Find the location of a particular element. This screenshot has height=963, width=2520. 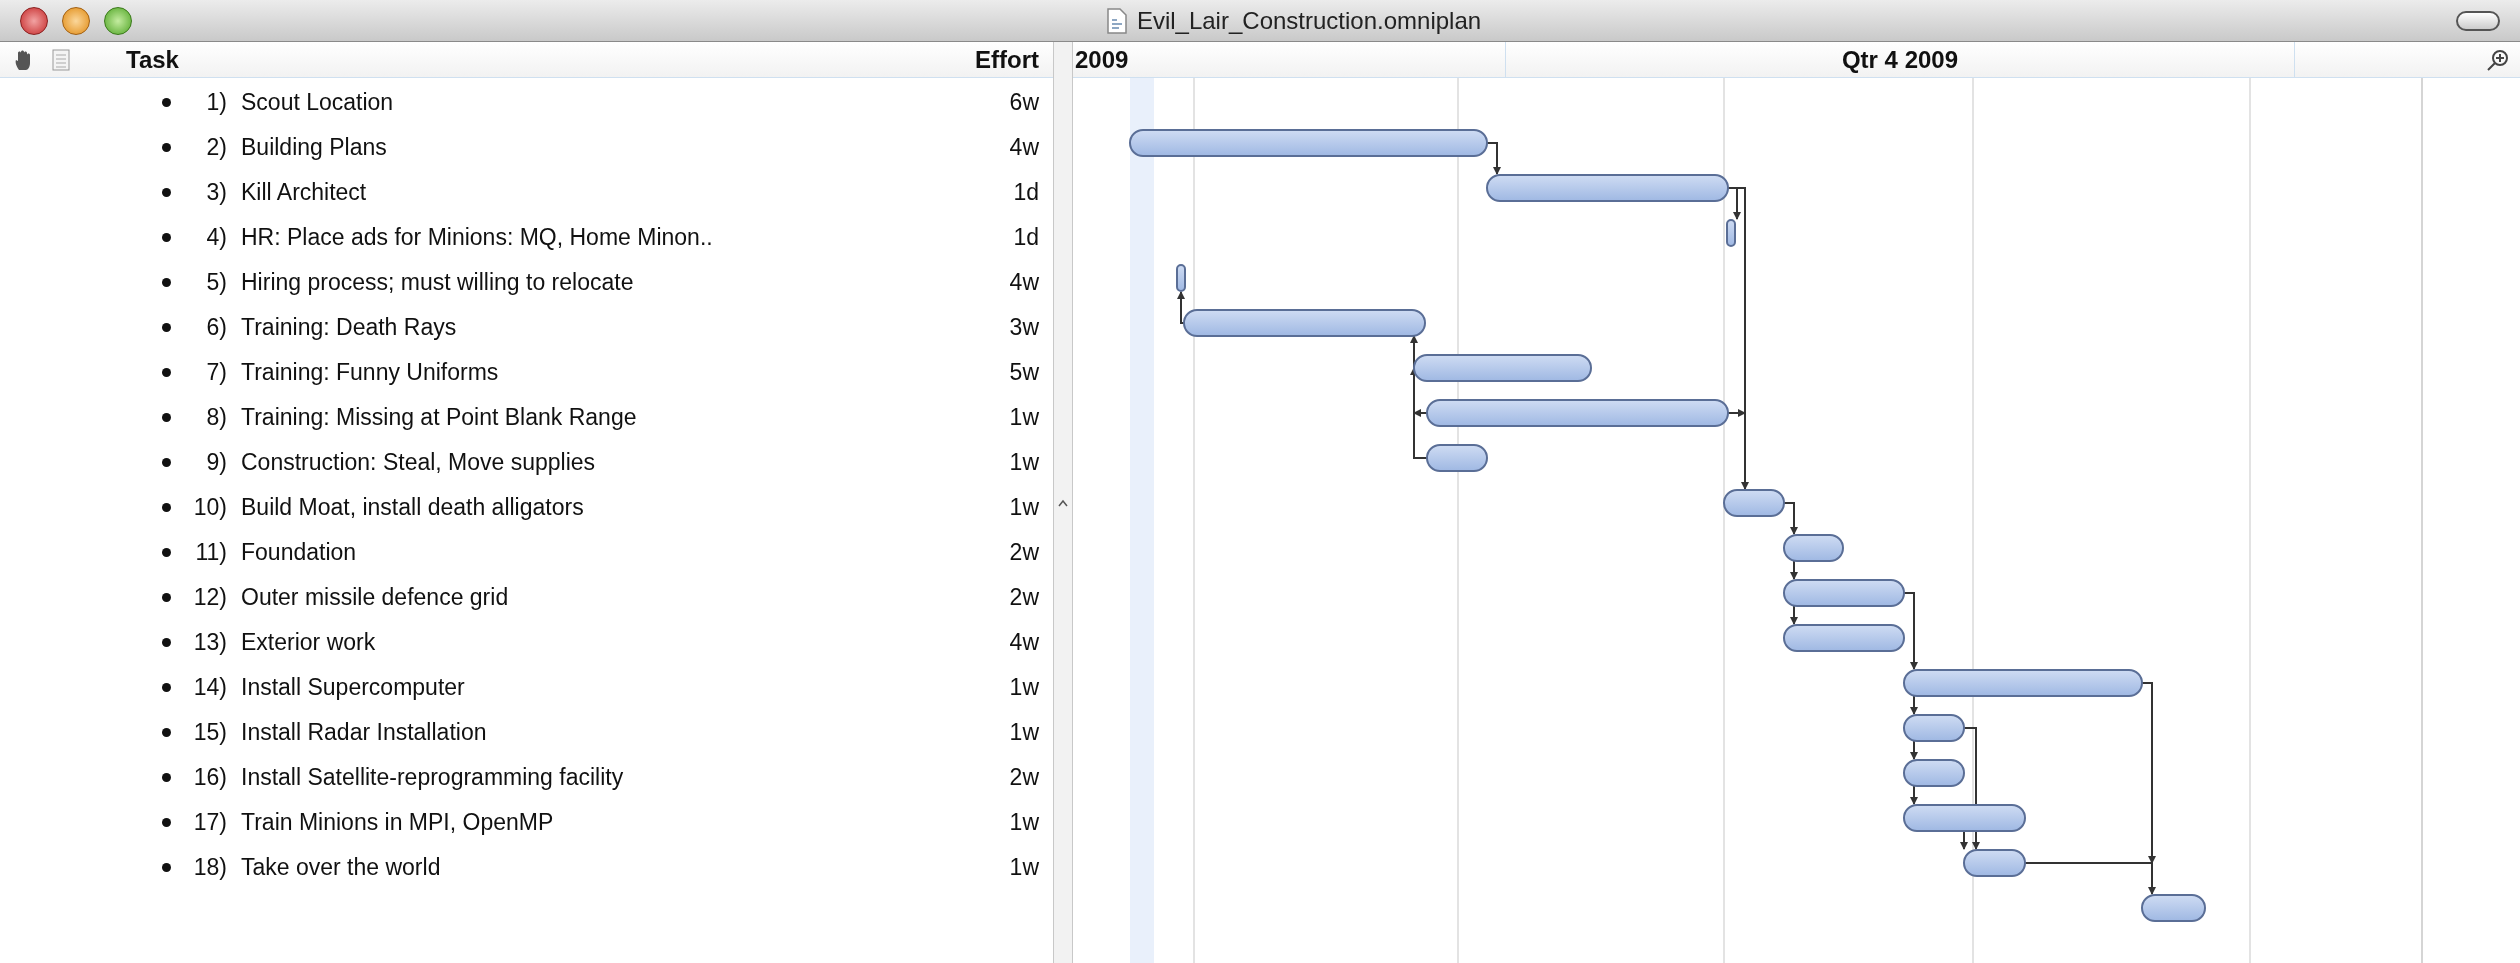

document-icon is located at coordinates (1116, 20).